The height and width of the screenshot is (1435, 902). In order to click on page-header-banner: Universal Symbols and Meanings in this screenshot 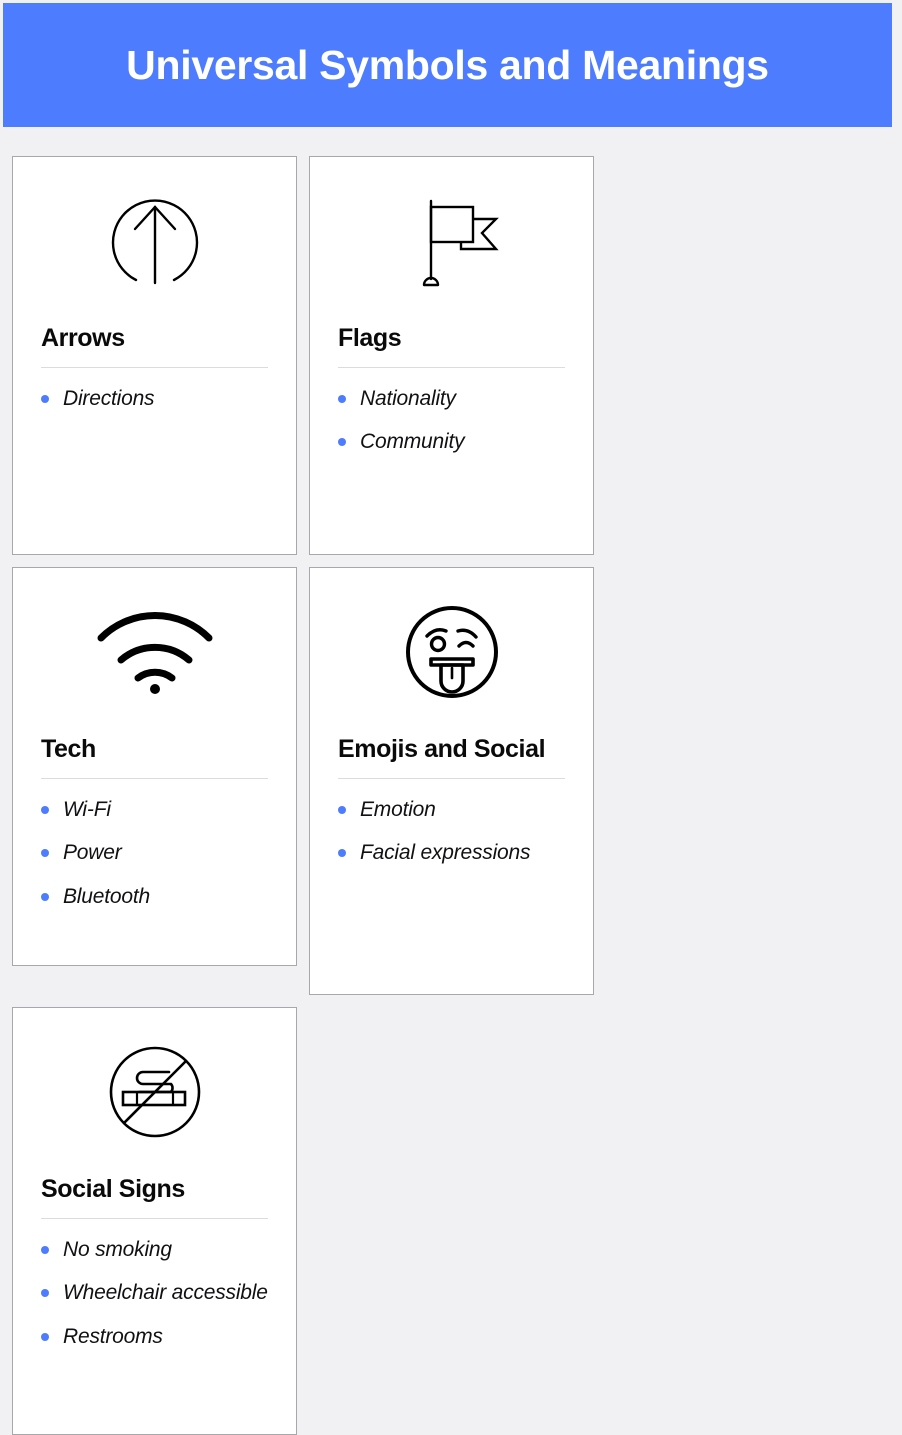, I will do `click(447, 65)`.